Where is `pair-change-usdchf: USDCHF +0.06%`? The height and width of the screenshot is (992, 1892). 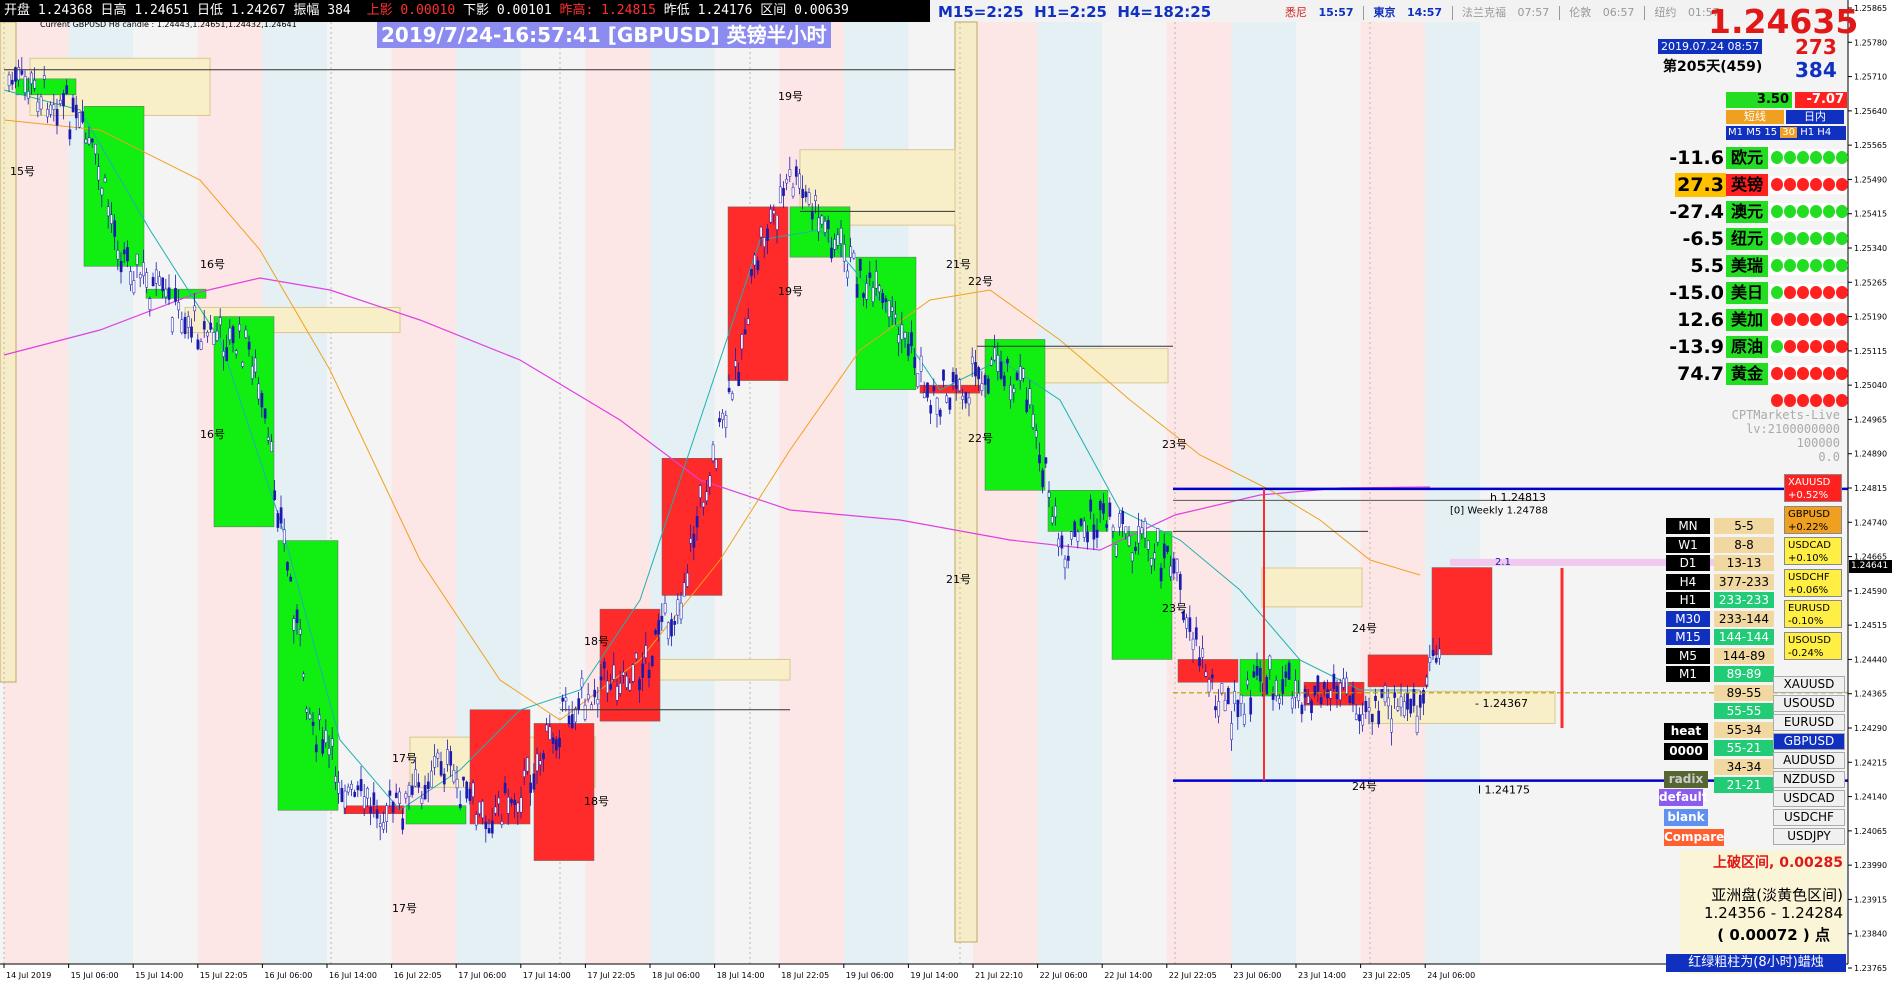
pair-change-usdchf: USDCHF +0.06% is located at coordinates (1813, 582).